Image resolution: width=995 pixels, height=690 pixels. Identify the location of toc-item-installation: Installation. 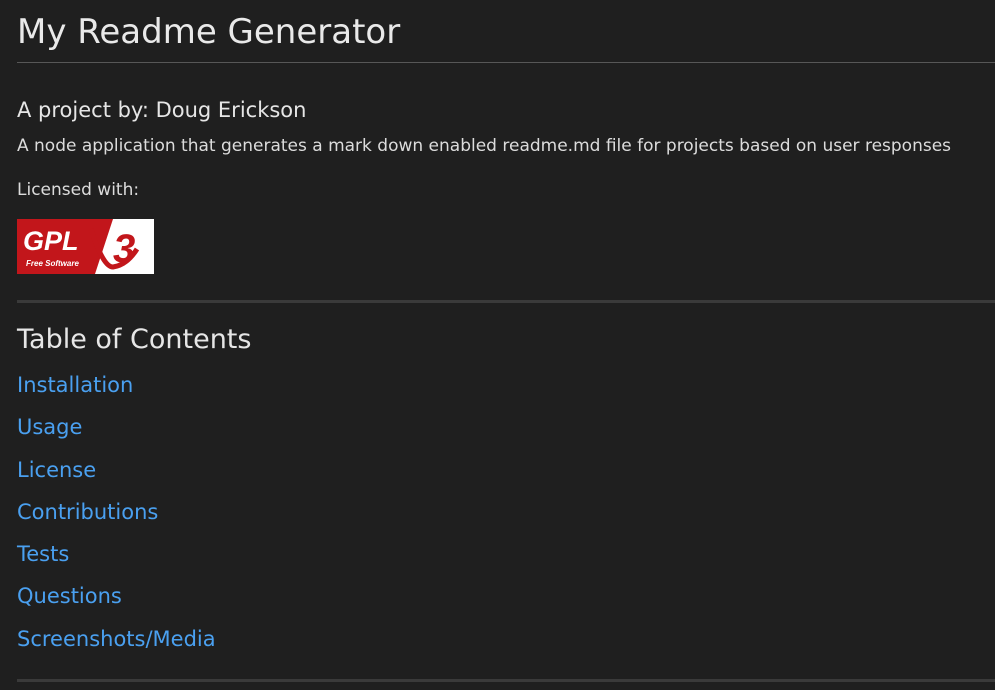
(506, 393).